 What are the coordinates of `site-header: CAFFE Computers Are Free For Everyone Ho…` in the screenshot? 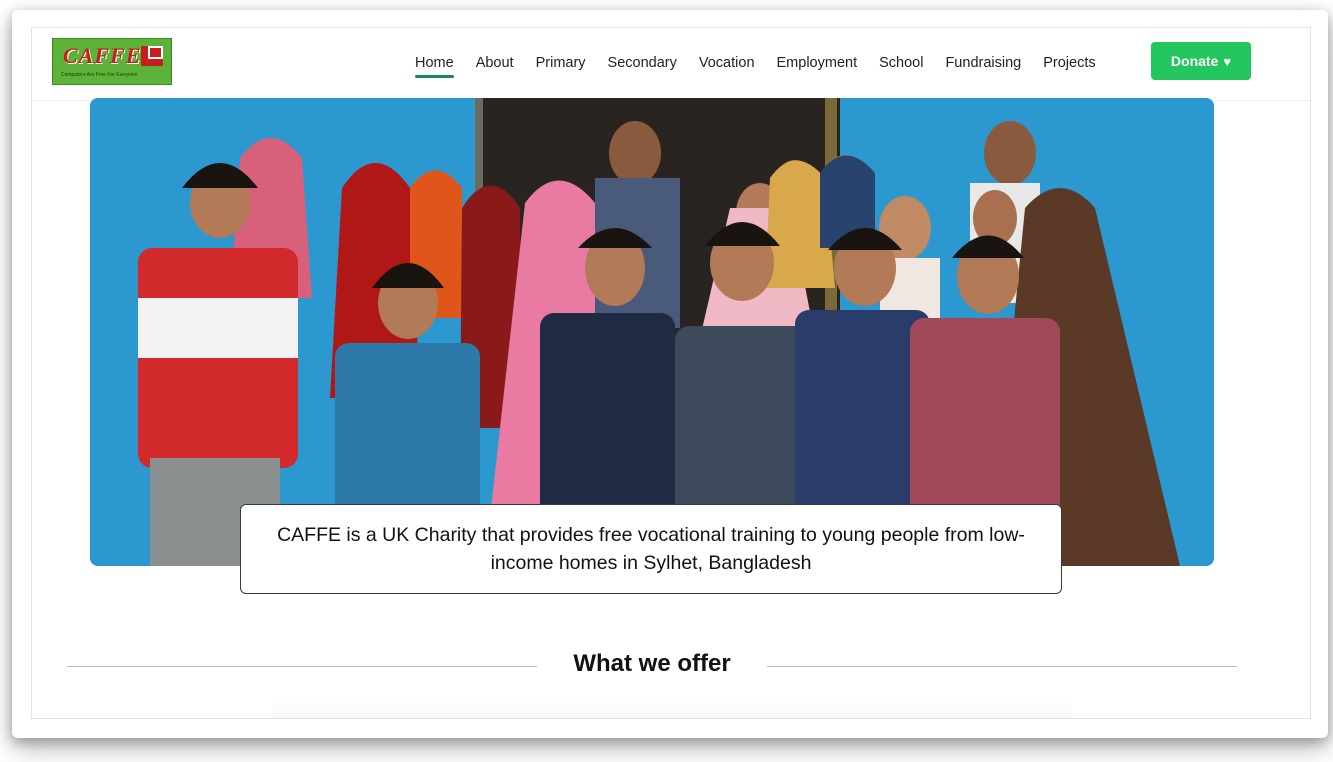 It's located at (671, 64).